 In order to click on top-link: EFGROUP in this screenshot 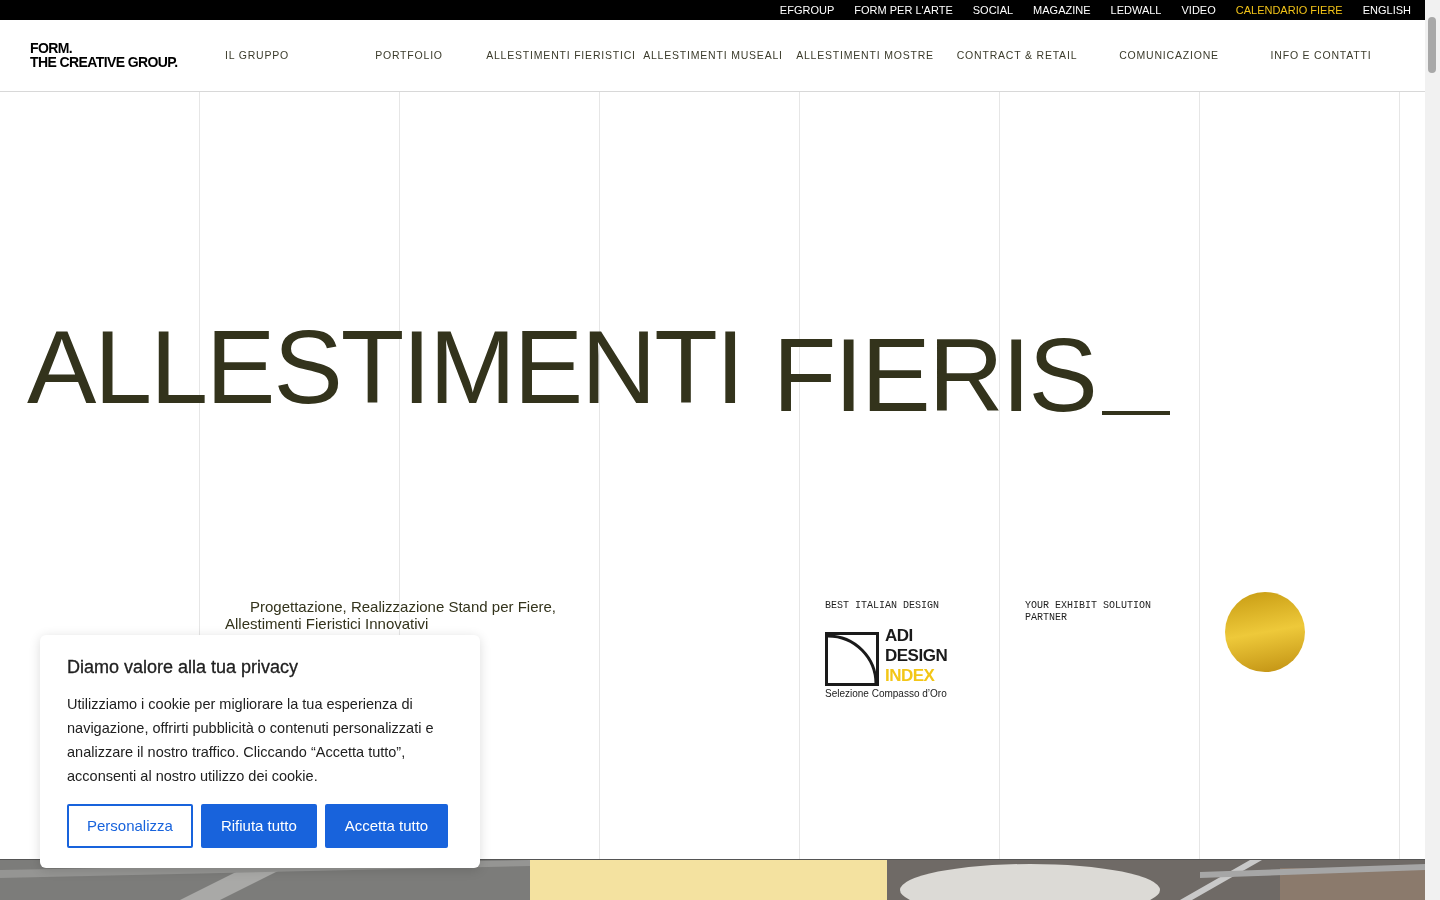, I will do `click(807, 10)`.